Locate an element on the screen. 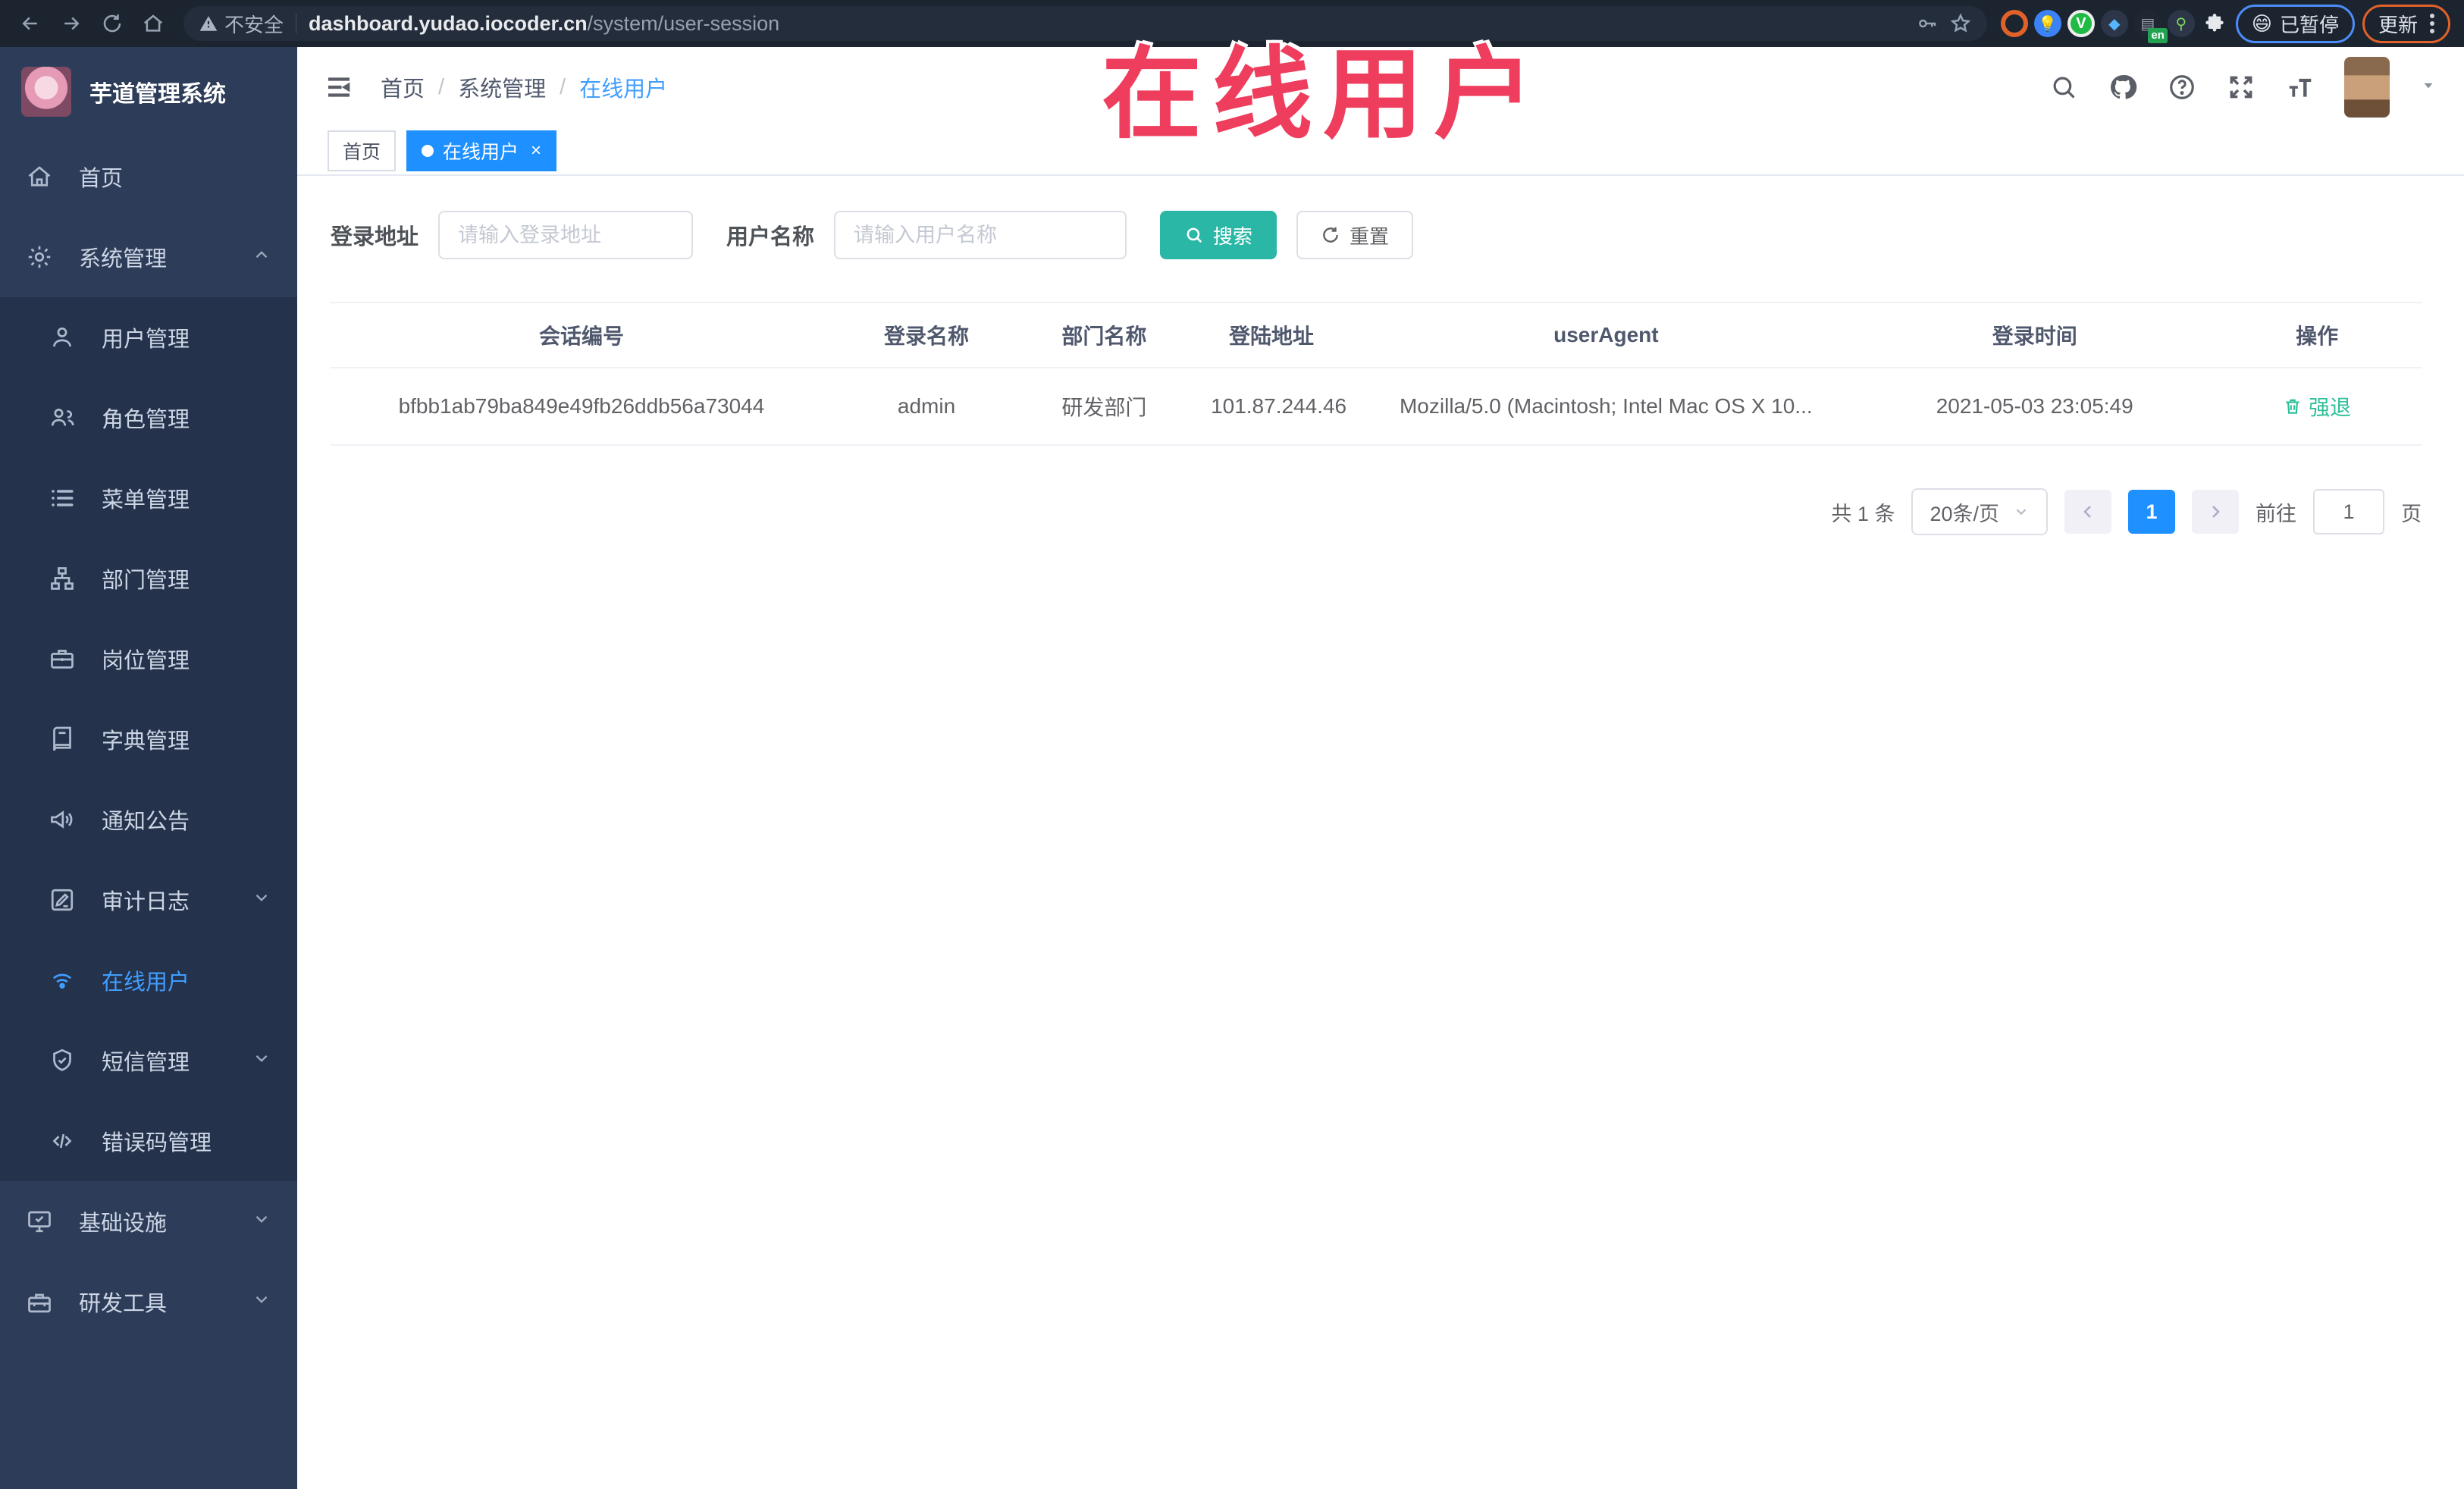  tab-close-icon: × is located at coordinates (536, 151).